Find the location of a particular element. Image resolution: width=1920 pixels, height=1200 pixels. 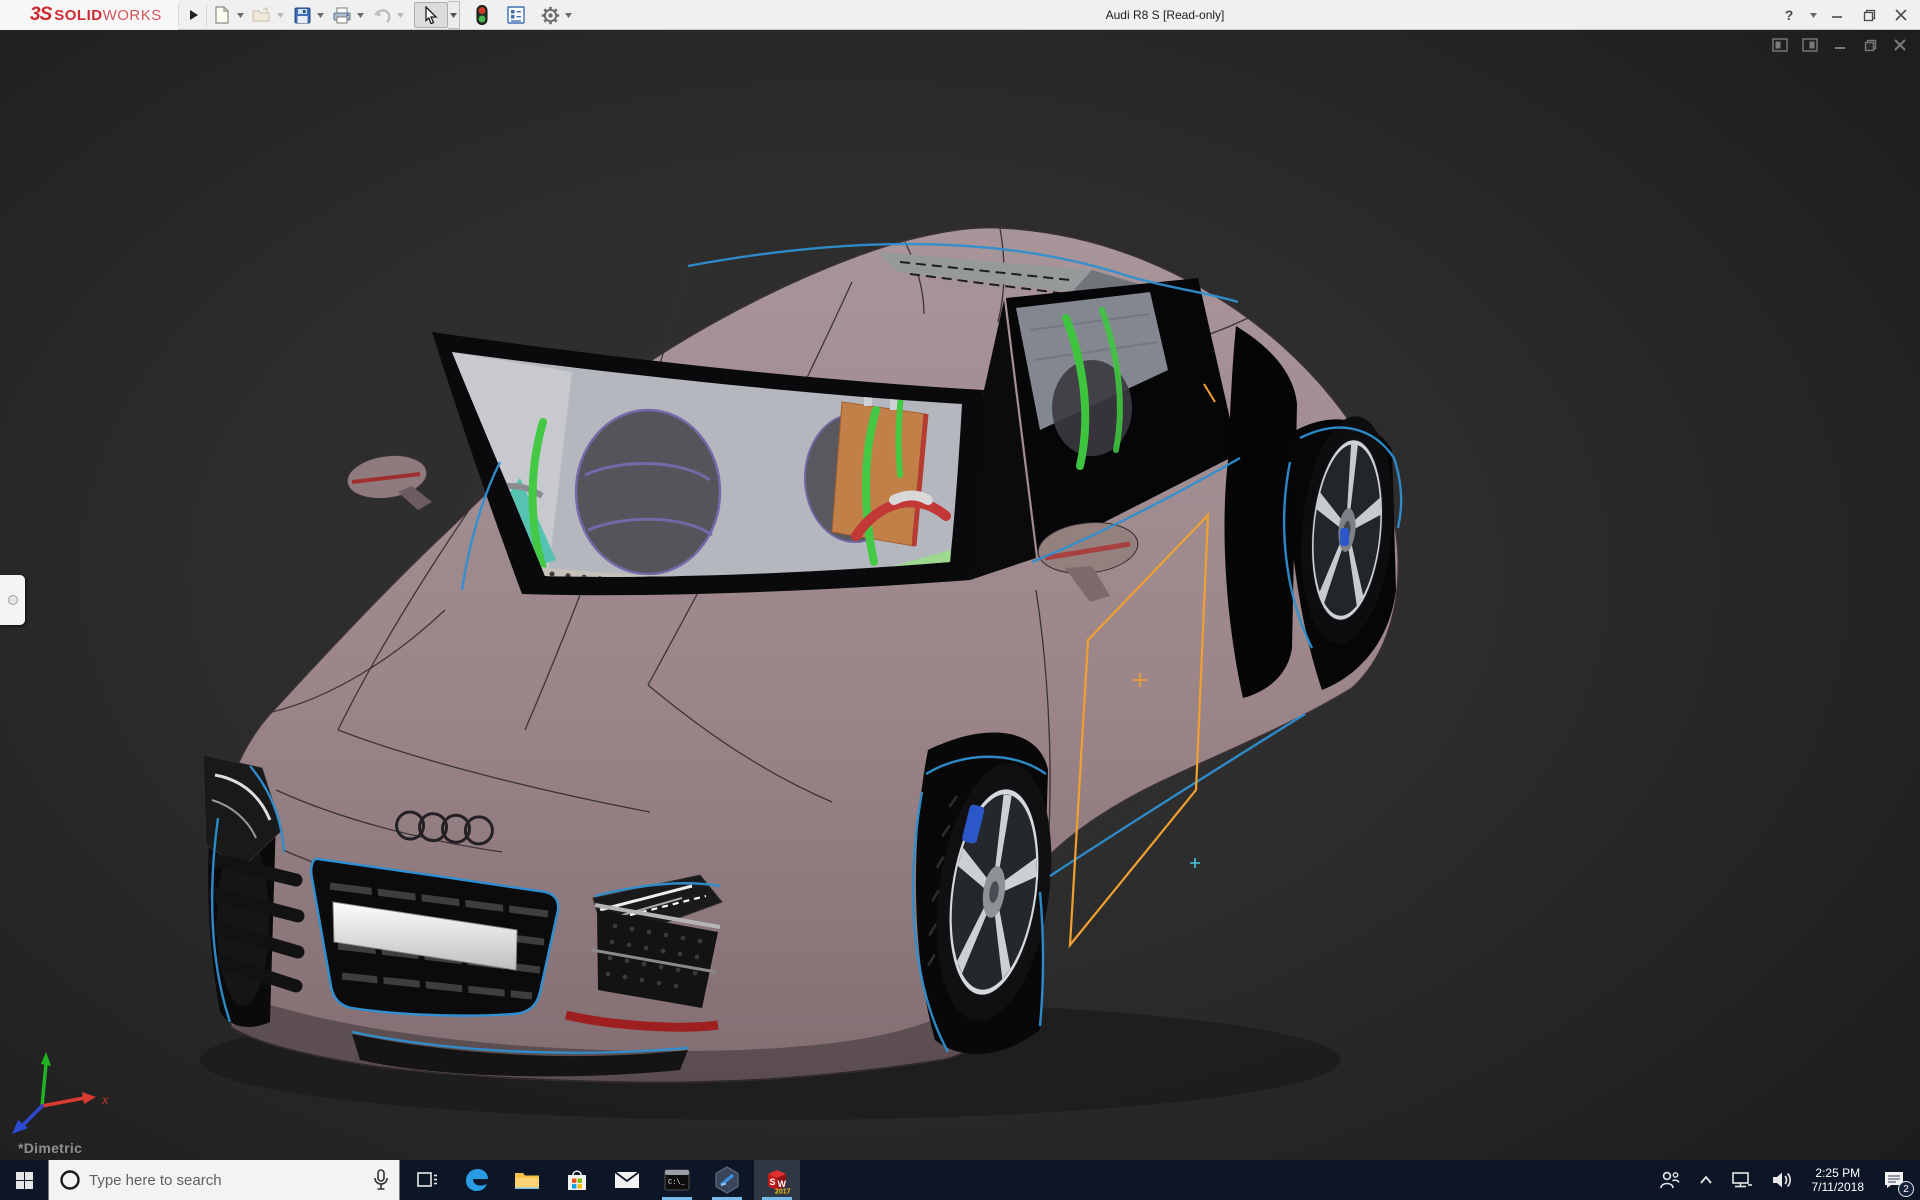

dassault-3s-glyph: 3S is located at coordinates (41, 14).